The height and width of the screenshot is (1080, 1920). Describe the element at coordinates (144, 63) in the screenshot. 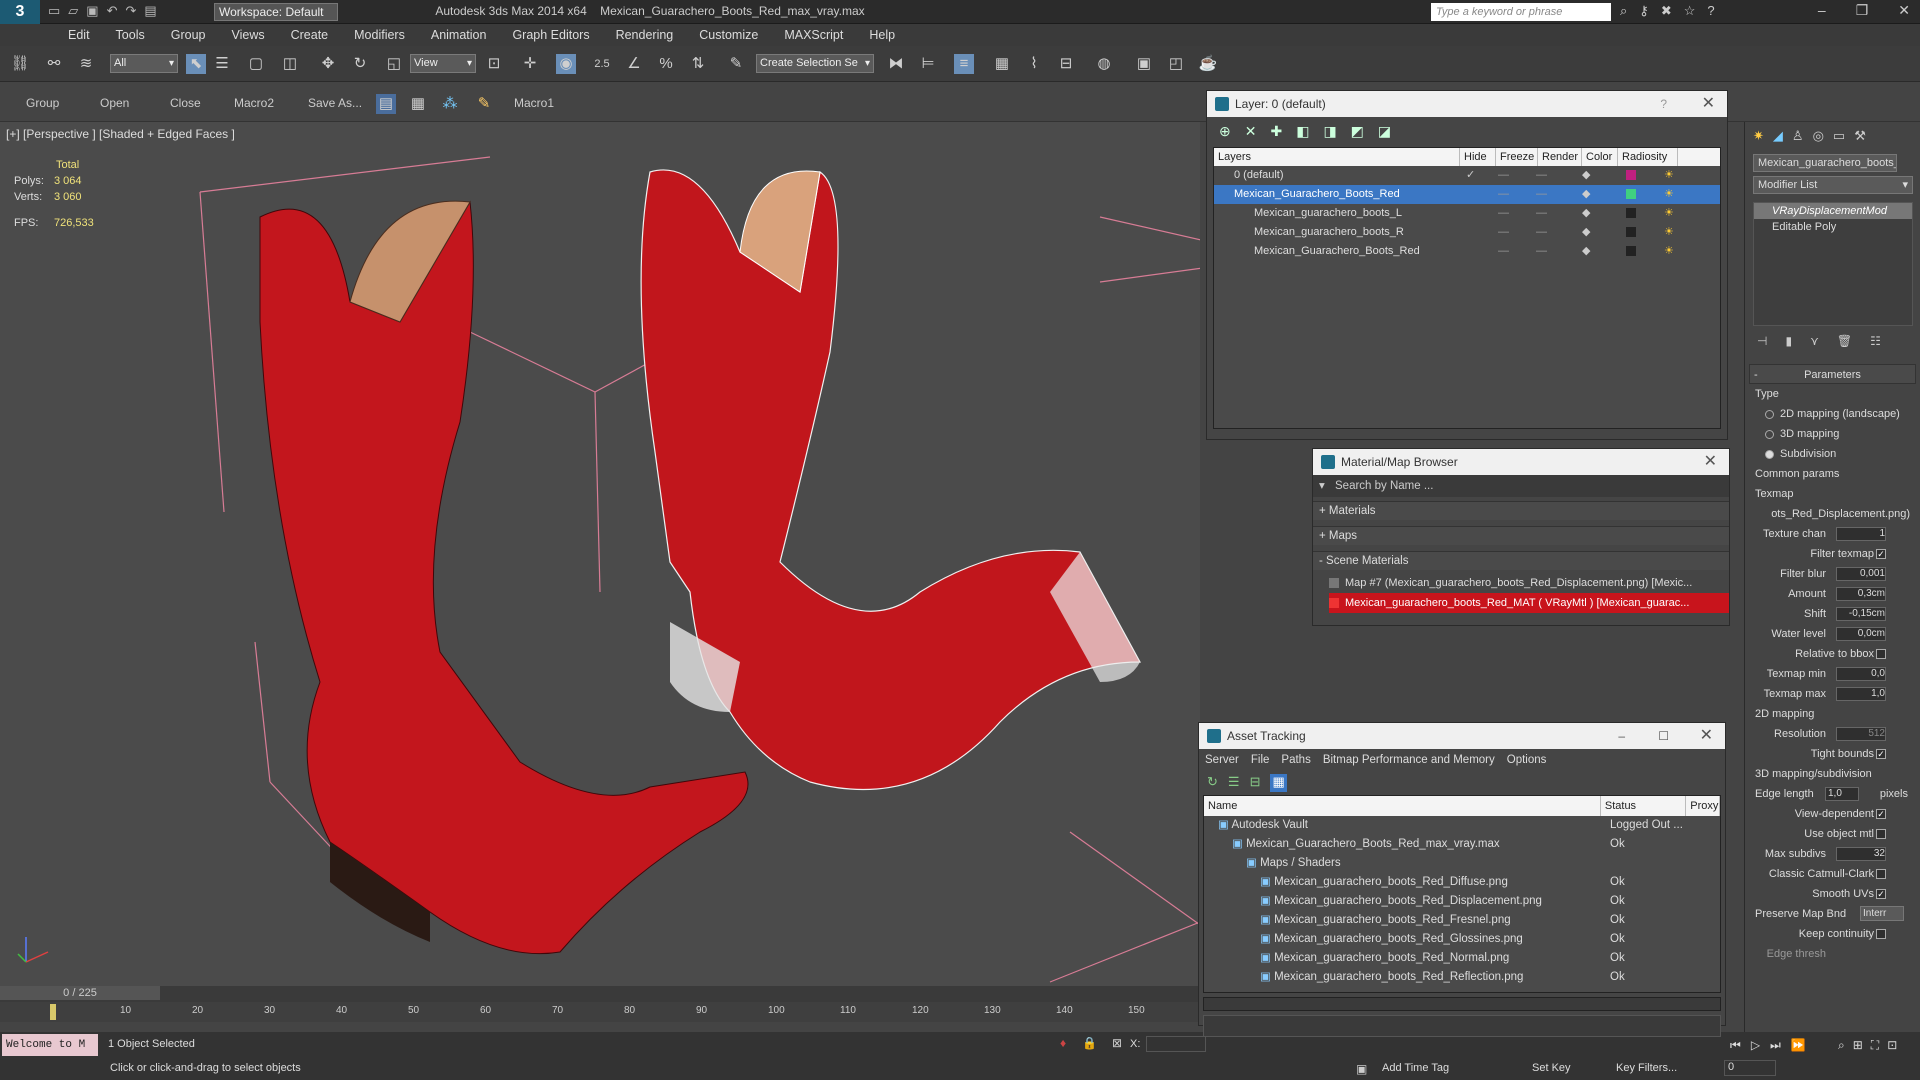

I see `selection-filter-dropdown: All` at that location.